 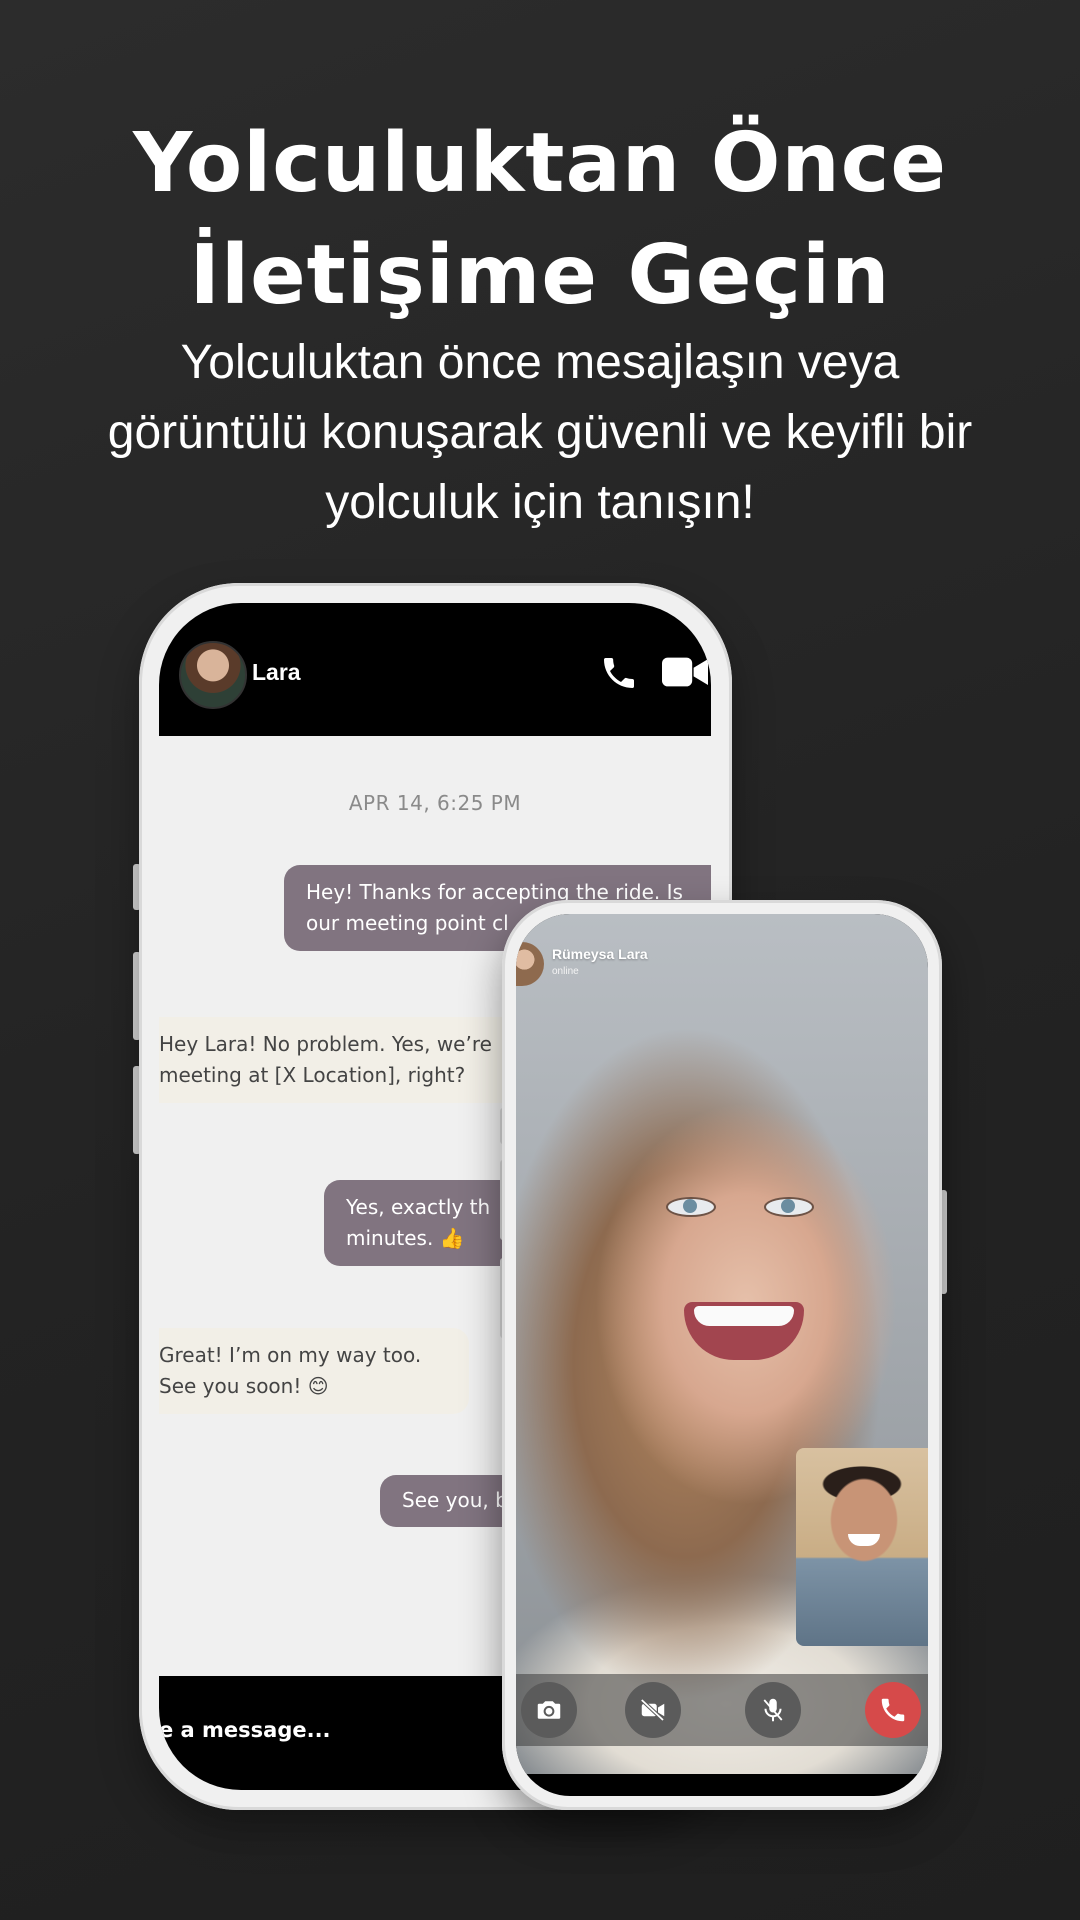 What do you see at coordinates (540, 502) in the screenshot?
I see `subheadline-line-3: yolculuk için tanışın!` at bounding box center [540, 502].